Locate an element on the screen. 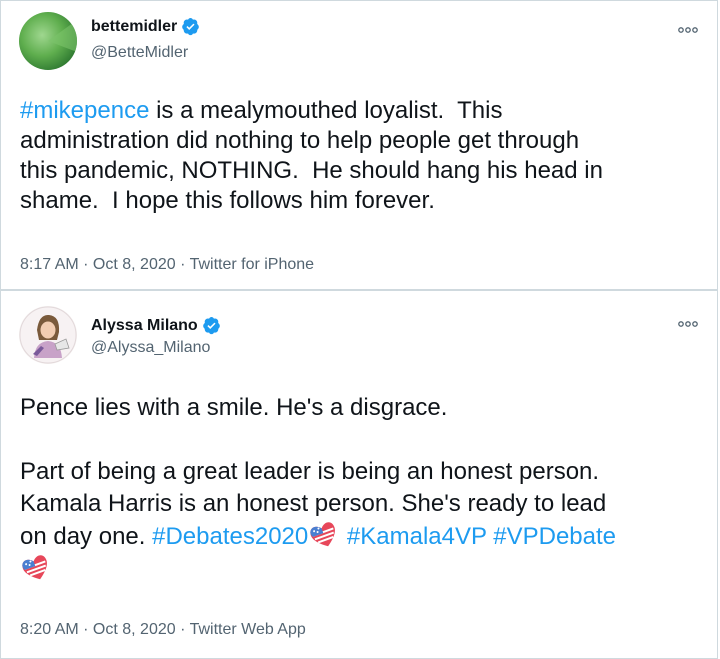 The image size is (720, 659). hashtag-link: #mikepence is located at coordinates (84, 110).